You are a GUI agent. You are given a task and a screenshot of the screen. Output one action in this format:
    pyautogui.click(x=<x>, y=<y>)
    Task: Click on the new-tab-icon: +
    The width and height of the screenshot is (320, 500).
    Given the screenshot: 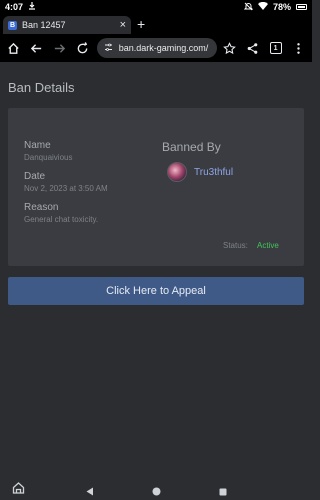 What is the action you would take?
    pyautogui.click(x=141, y=24)
    